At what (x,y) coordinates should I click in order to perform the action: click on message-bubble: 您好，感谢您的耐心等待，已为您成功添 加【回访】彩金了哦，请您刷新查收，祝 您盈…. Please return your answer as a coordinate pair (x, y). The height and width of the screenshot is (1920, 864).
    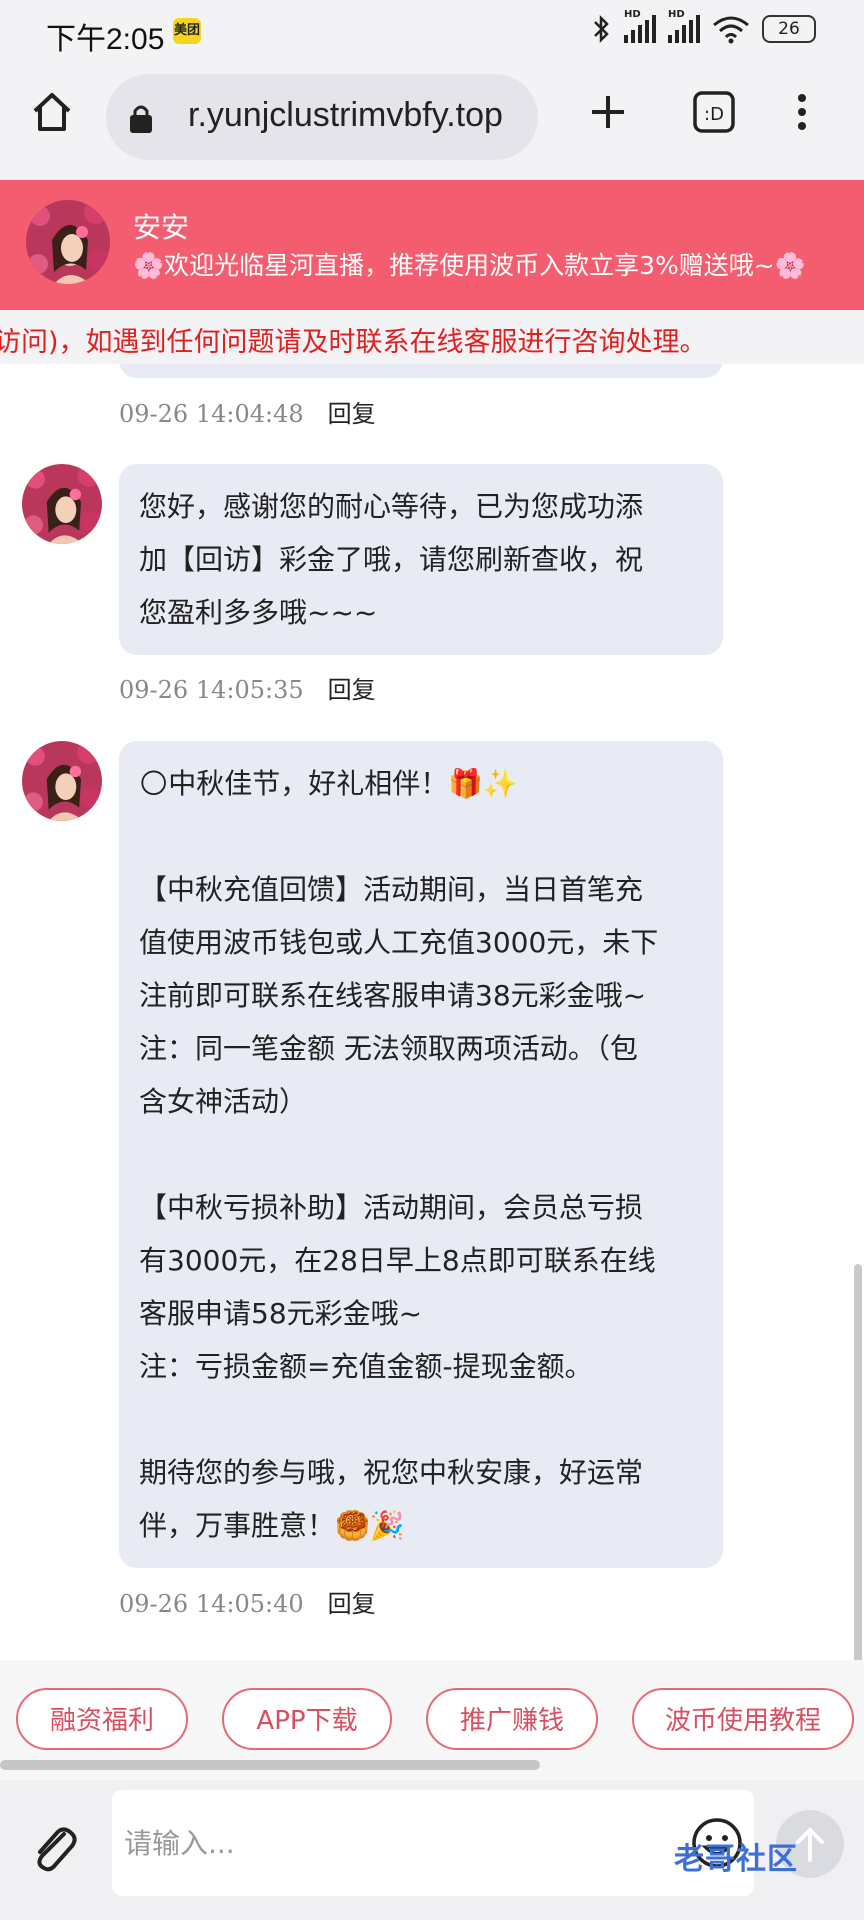
    Looking at the image, I should click on (421, 559).